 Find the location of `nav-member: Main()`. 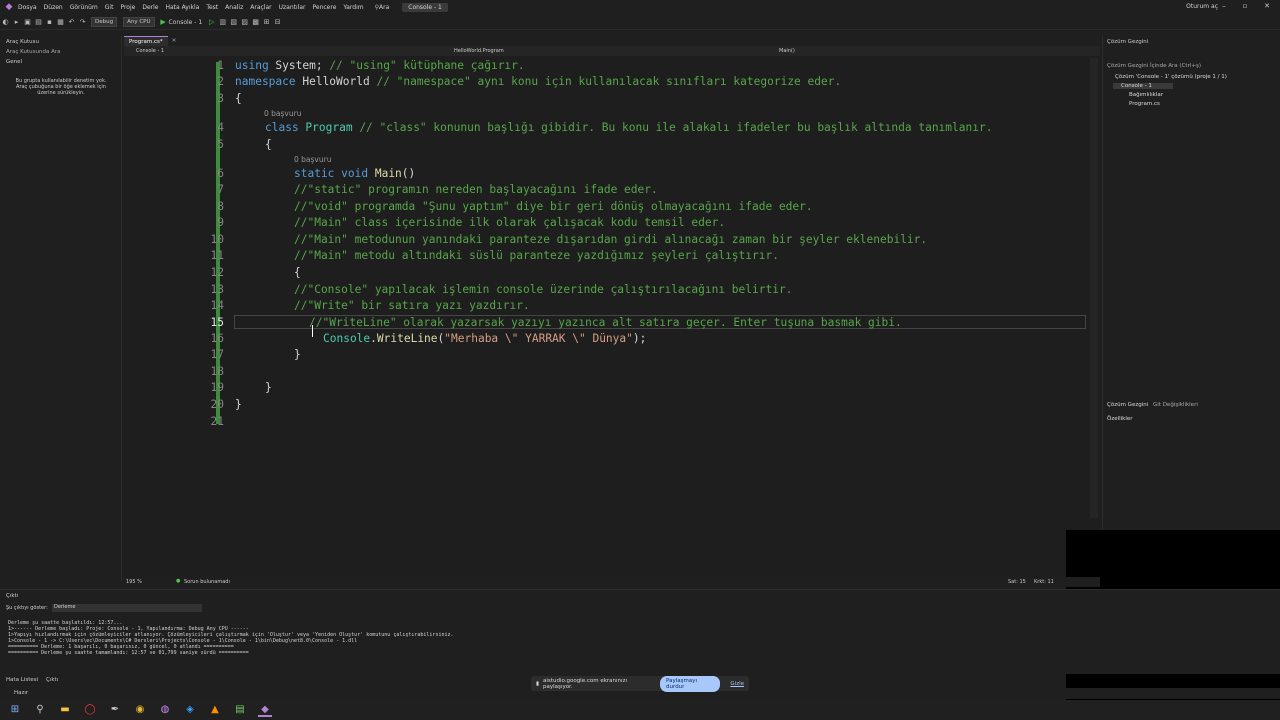

nav-member: Main() is located at coordinates (787, 51).